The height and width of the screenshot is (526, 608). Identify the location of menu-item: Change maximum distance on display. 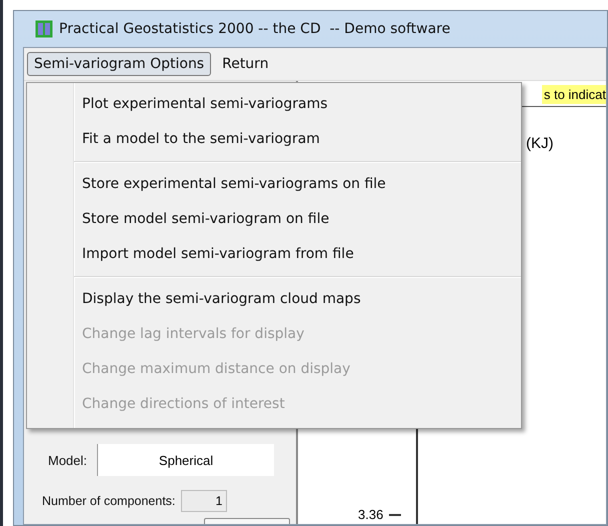
(217, 369).